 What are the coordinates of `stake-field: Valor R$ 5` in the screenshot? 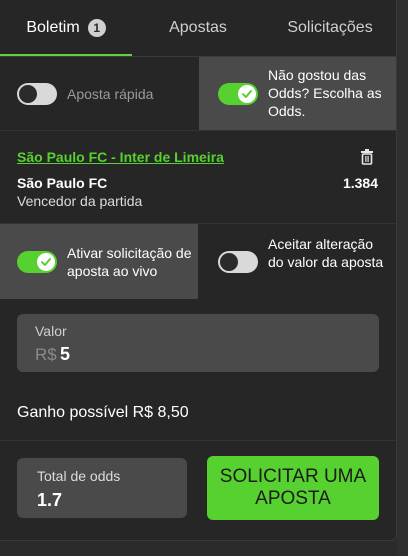 It's located at (198, 343).